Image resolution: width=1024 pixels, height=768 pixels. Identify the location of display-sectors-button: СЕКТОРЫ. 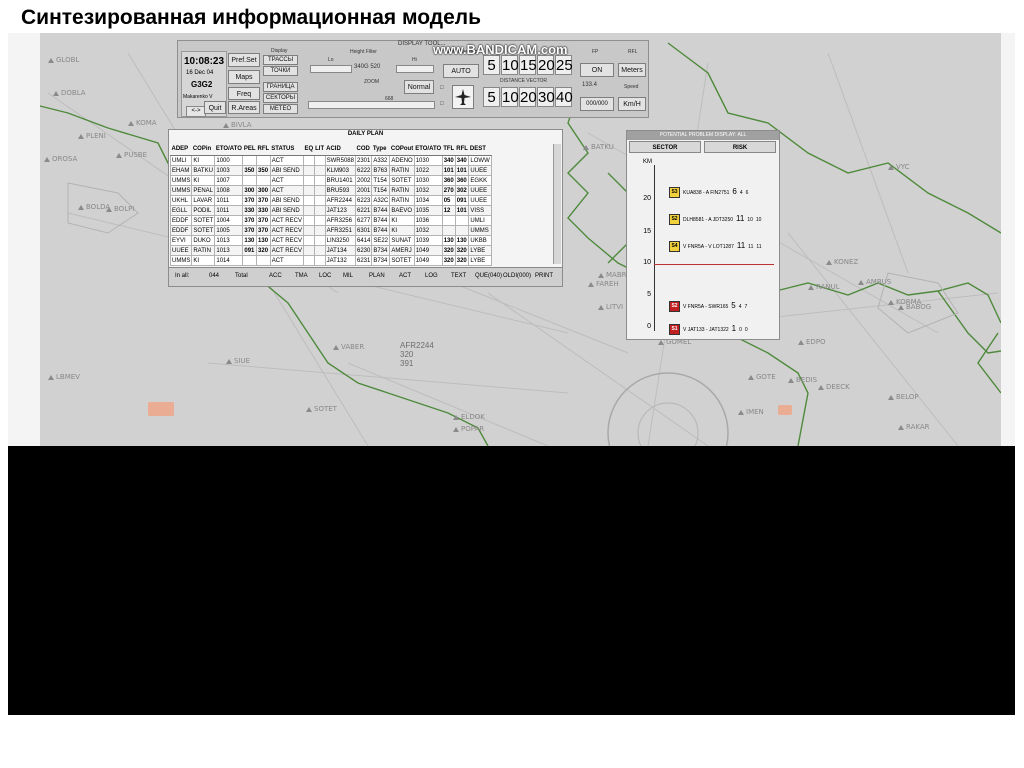
(280, 98).